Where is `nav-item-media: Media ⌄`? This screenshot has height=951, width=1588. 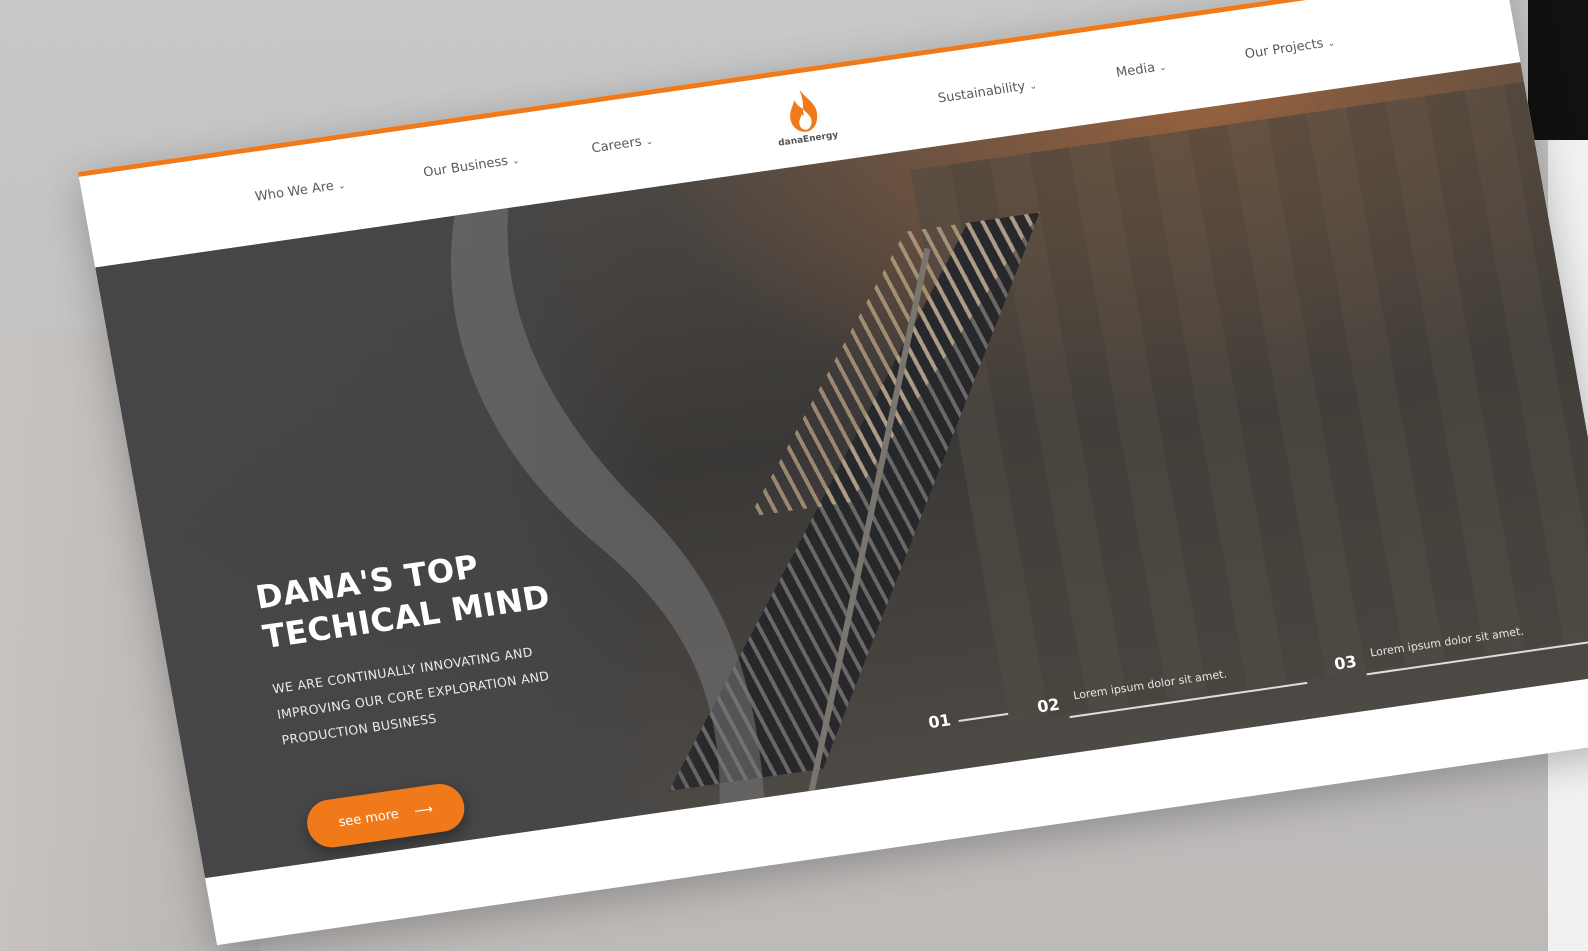
nav-item-media: Media ⌄ is located at coordinates (1141, 70).